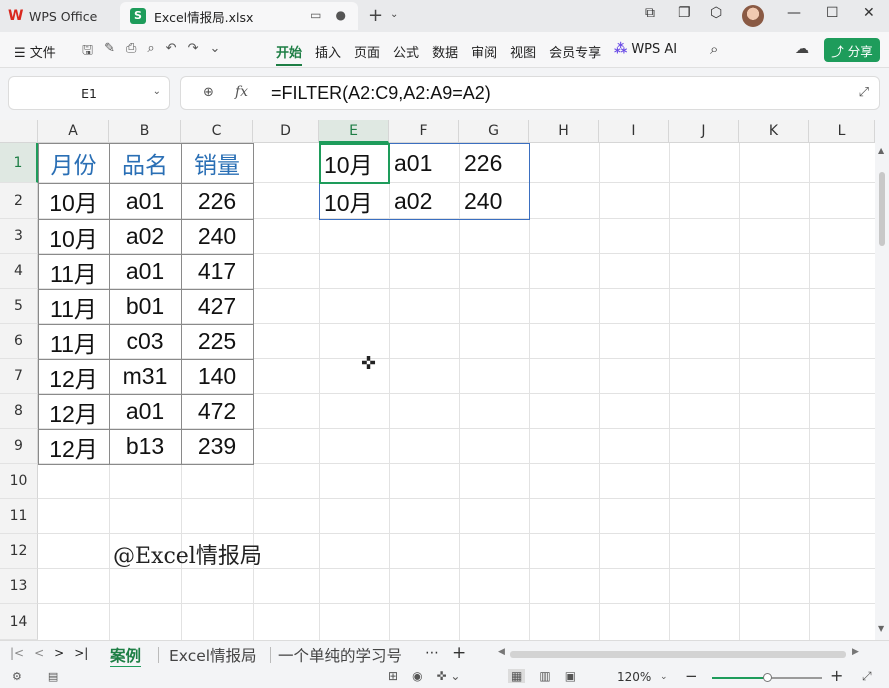  What do you see at coordinates (570, 676) in the screenshot?
I see `reading-view-icon: ▣` at bounding box center [570, 676].